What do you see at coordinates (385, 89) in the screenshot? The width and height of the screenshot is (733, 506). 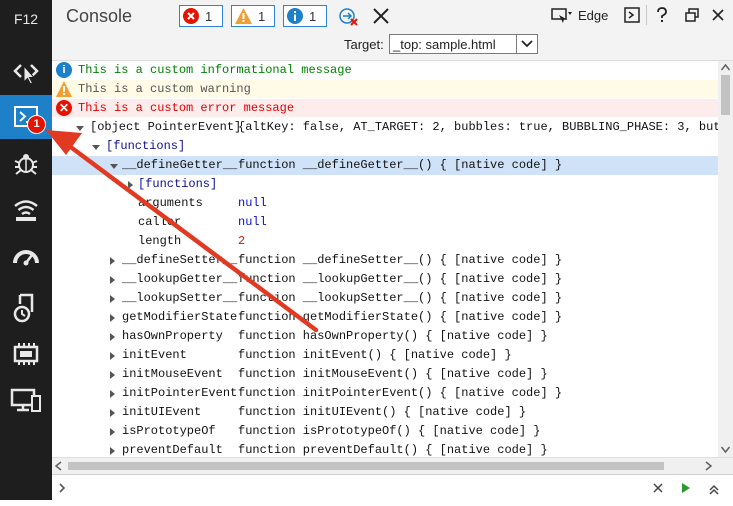 I see `console-message-warning: This is a custom warning` at bounding box center [385, 89].